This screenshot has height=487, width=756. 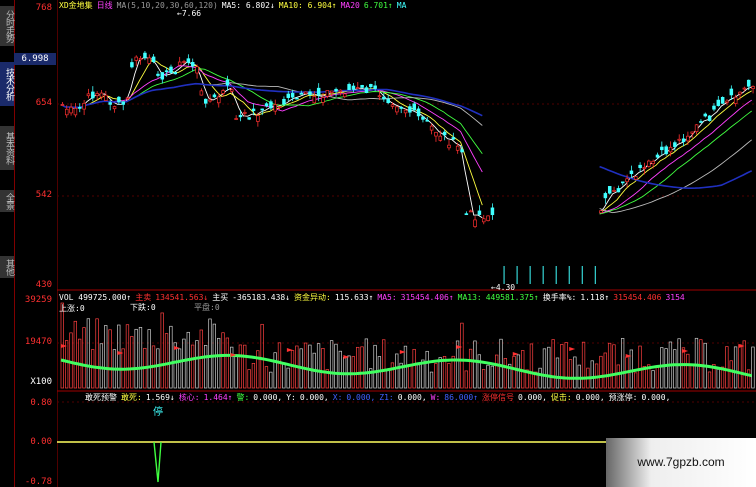 I want to click on volume-header-item: MA5:, so click(x=387, y=297).